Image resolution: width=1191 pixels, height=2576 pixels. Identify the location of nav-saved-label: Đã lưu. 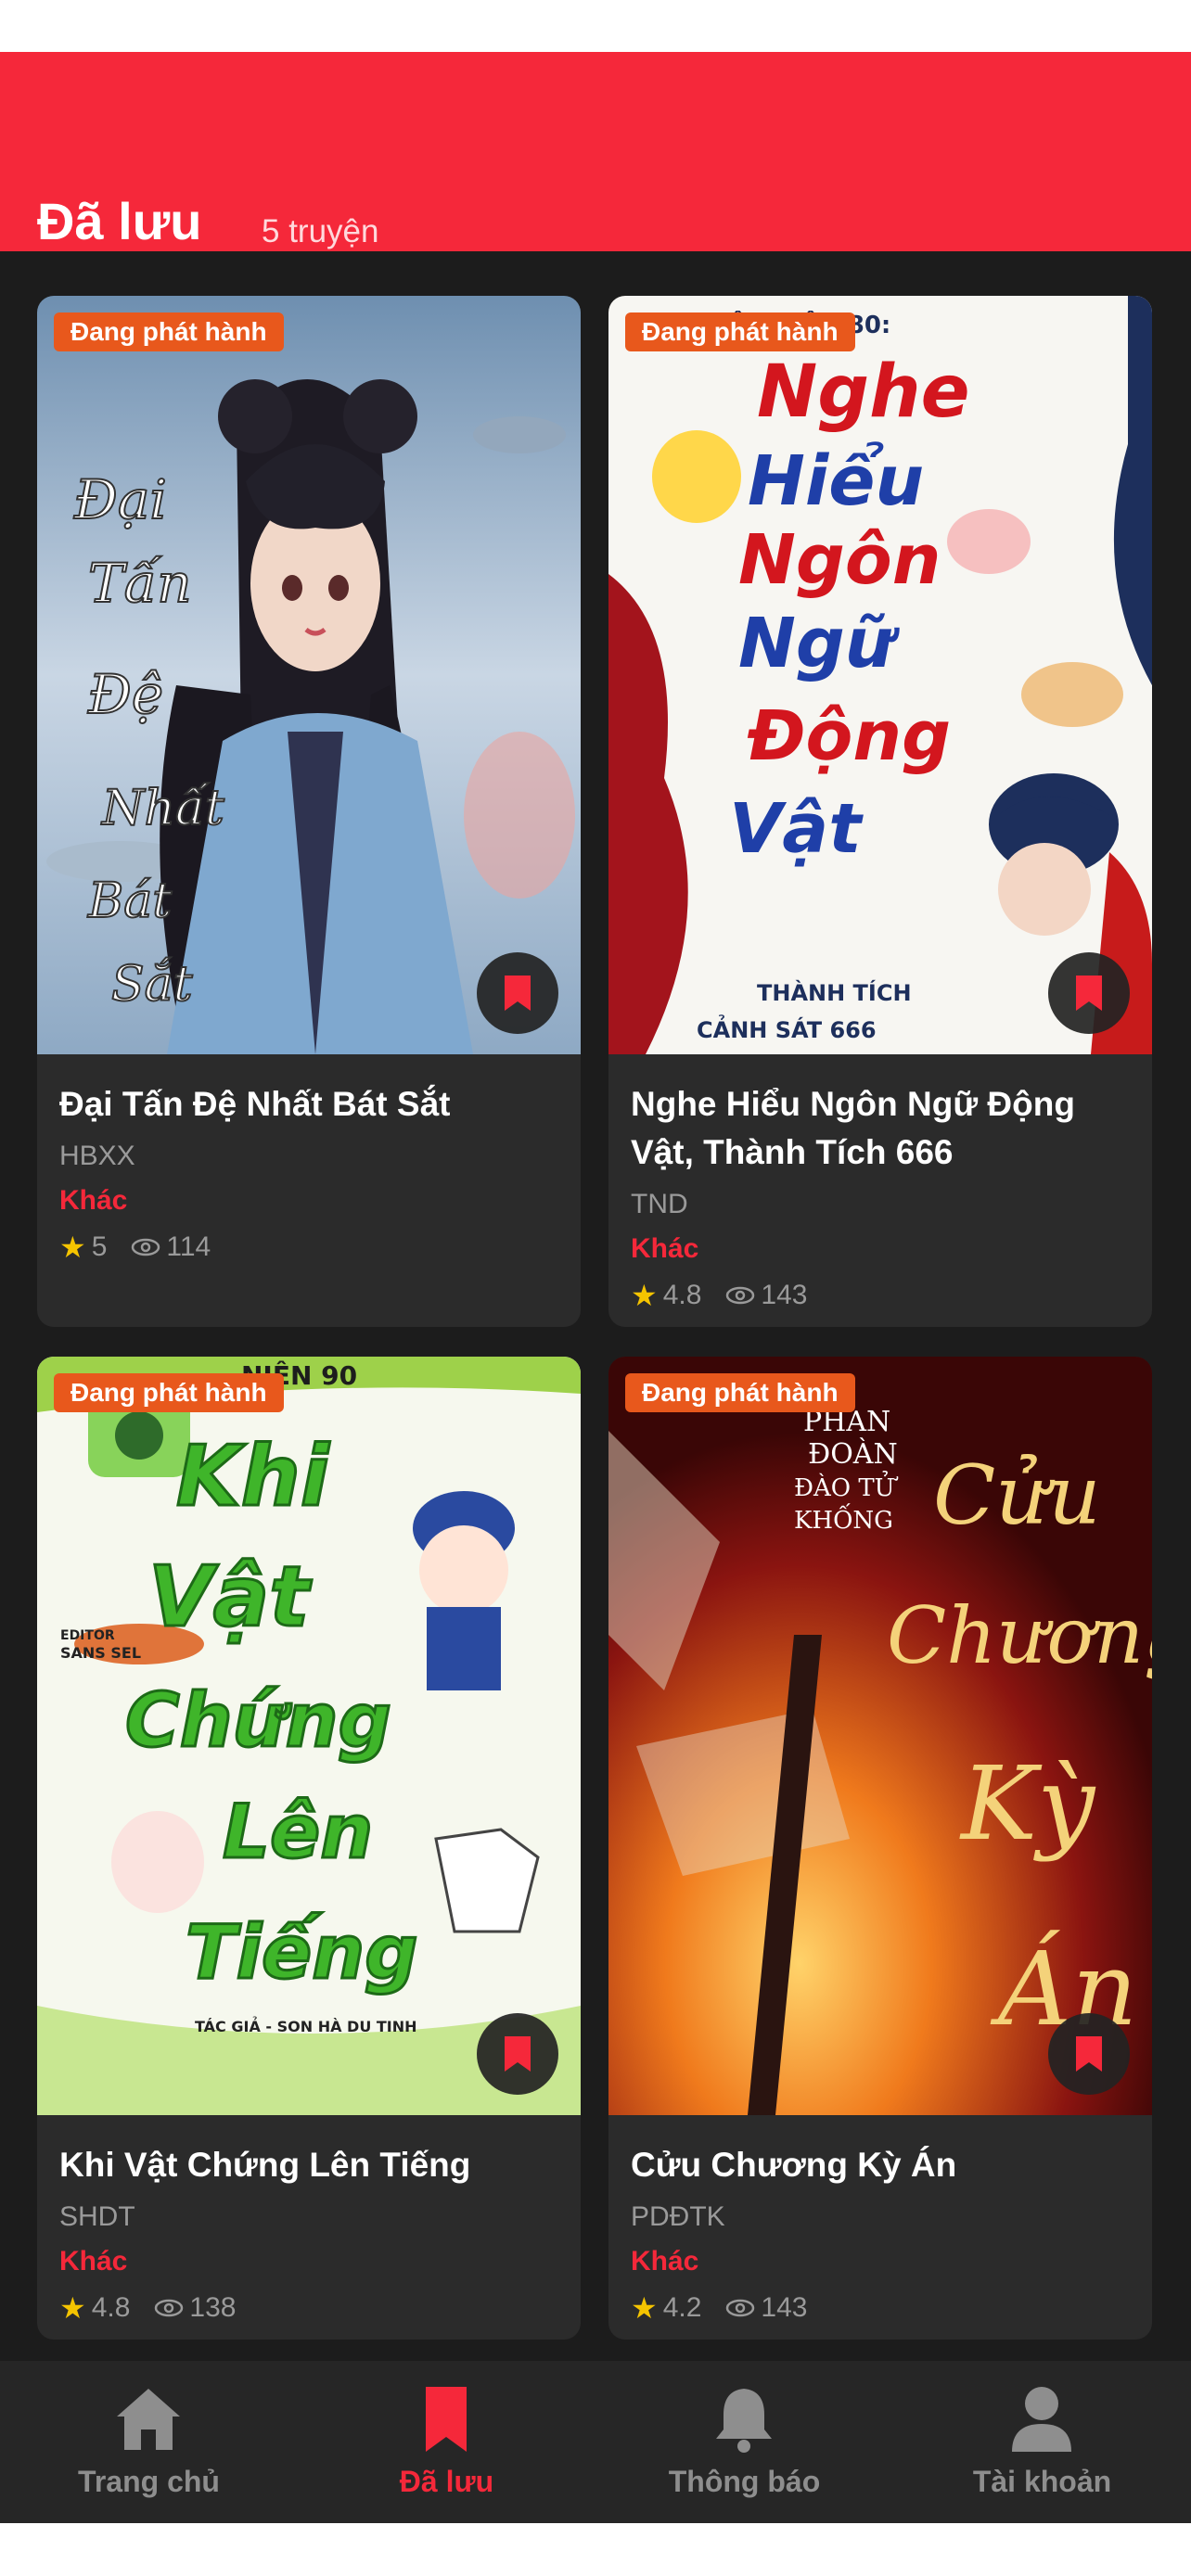
(446, 2481).